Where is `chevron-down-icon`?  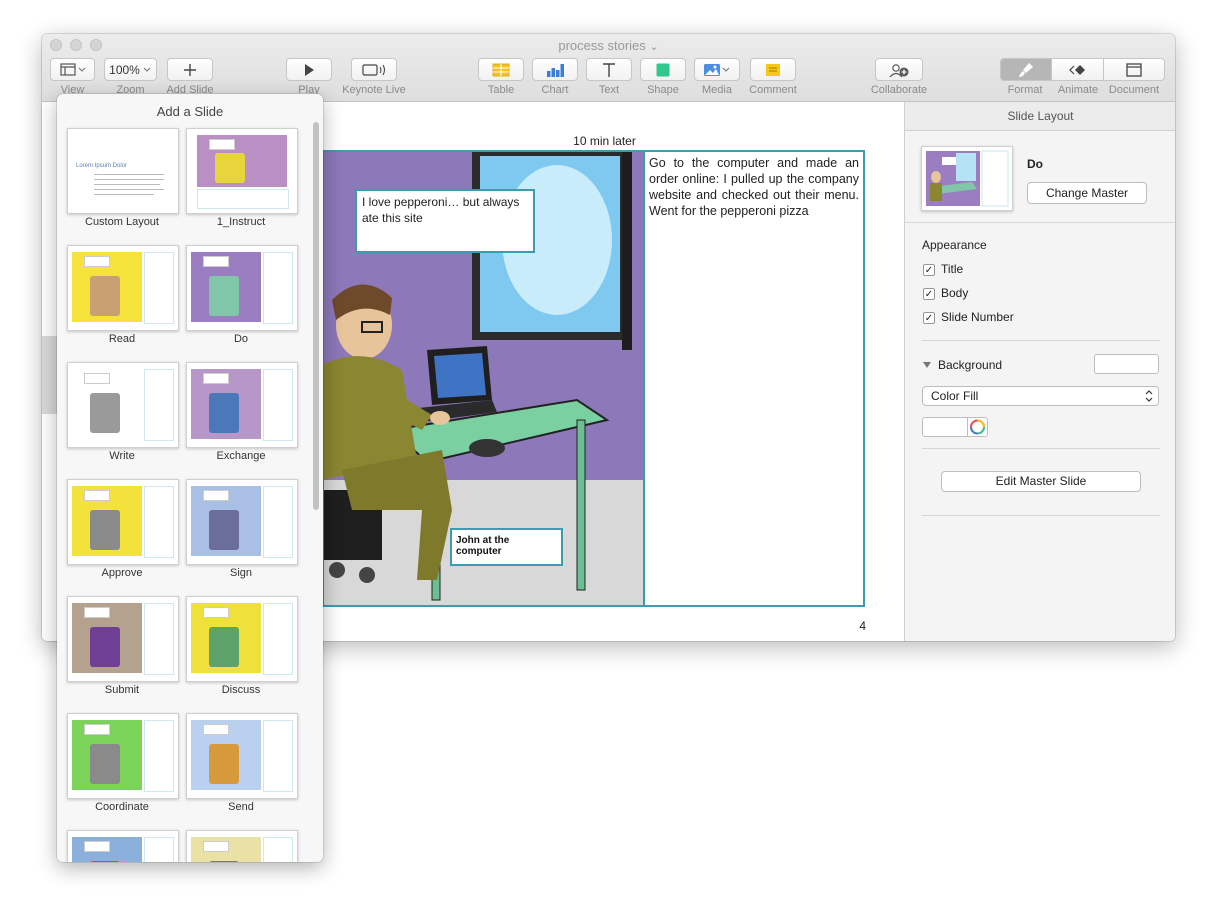 chevron-down-icon is located at coordinates (147, 69).